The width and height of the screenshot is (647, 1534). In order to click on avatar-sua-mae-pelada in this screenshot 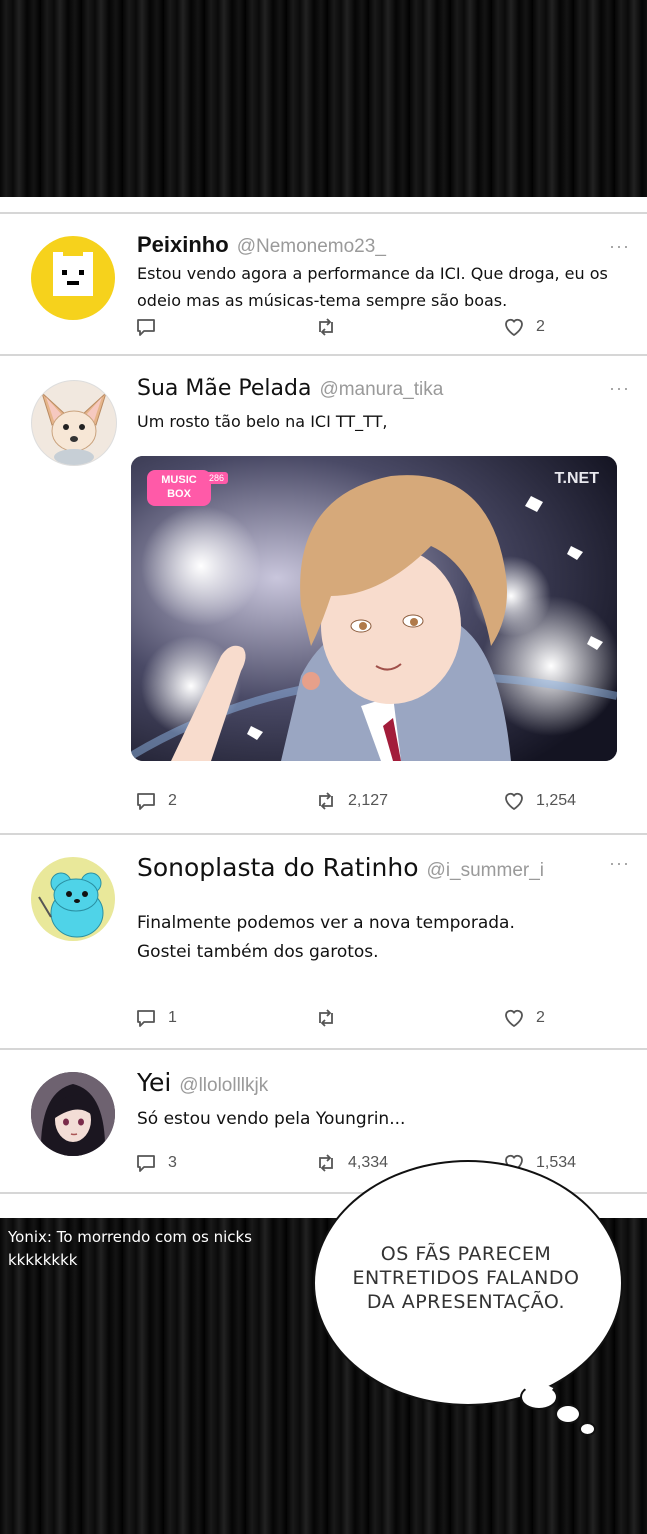, I will do `click(74, 423)`.